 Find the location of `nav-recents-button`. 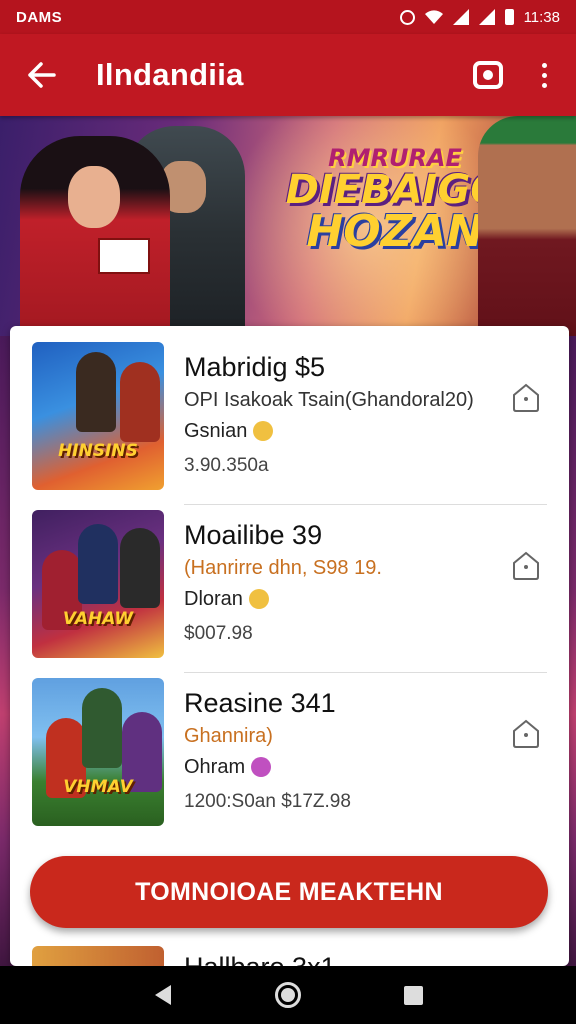

nav-recents-button is located at coordinates (413, 995).